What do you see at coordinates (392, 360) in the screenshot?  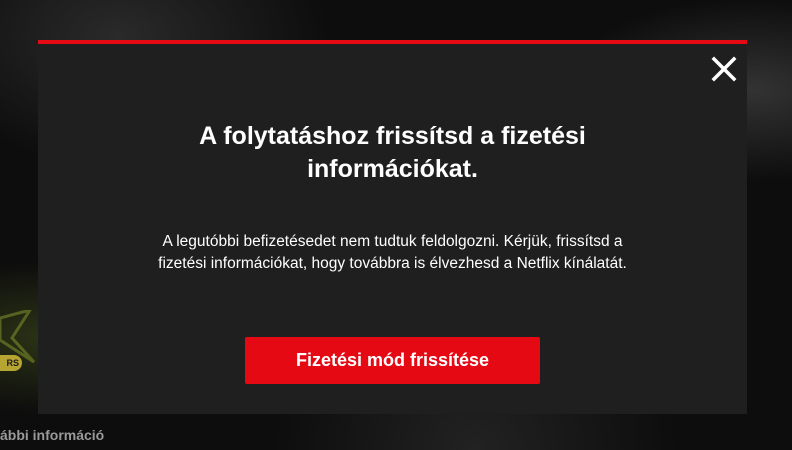 I see `update-payment-method-button: Fizetési mód frissítése` at bounding box center [392, 360].